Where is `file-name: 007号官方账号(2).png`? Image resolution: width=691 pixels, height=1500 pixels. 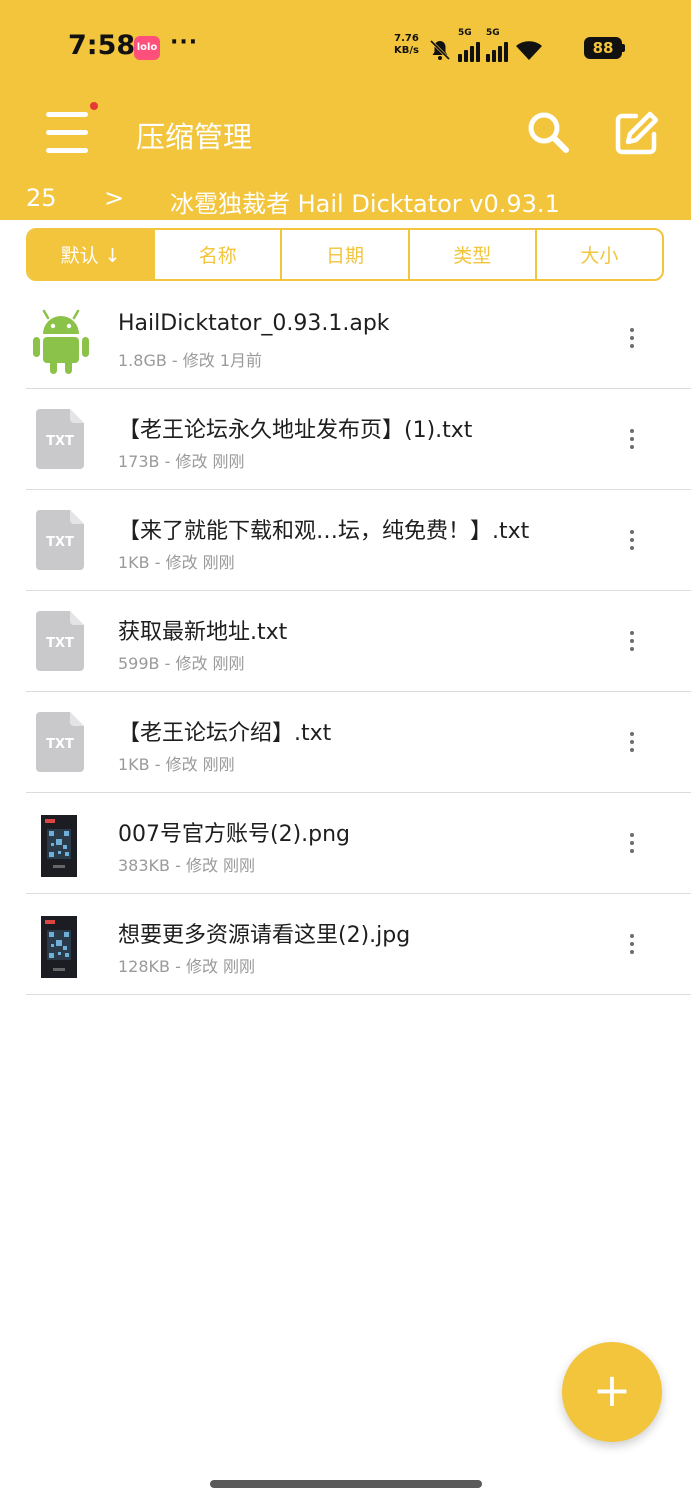 file-name: 007号官方账号(2).png is located at coordinates (234, 834).